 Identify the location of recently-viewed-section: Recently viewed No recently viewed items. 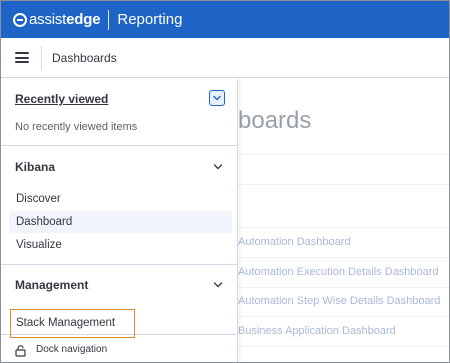
(119, 112).